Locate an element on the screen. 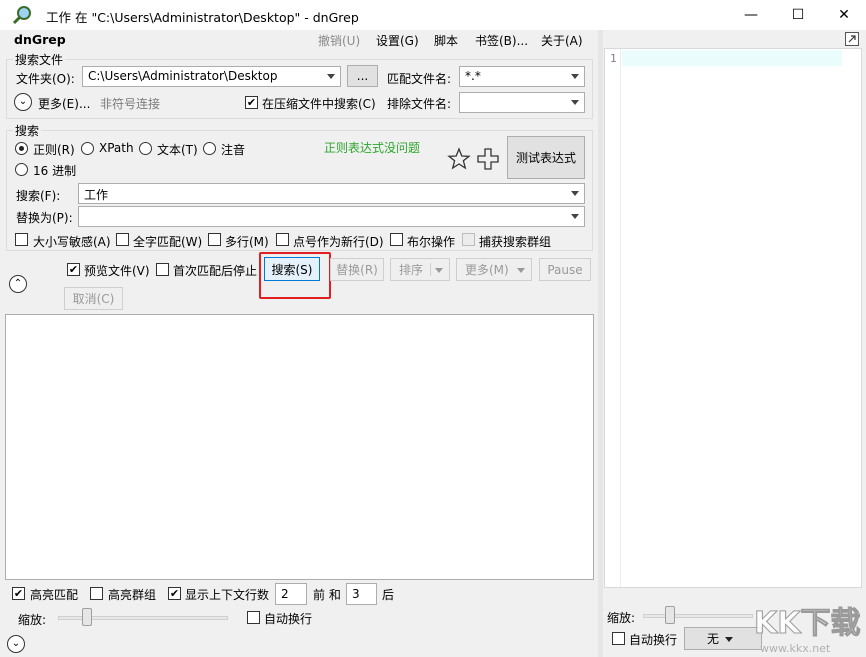 This screenshot has height=657, width=866. highlight-groups-checkbox is located at coordinates (96, 593).